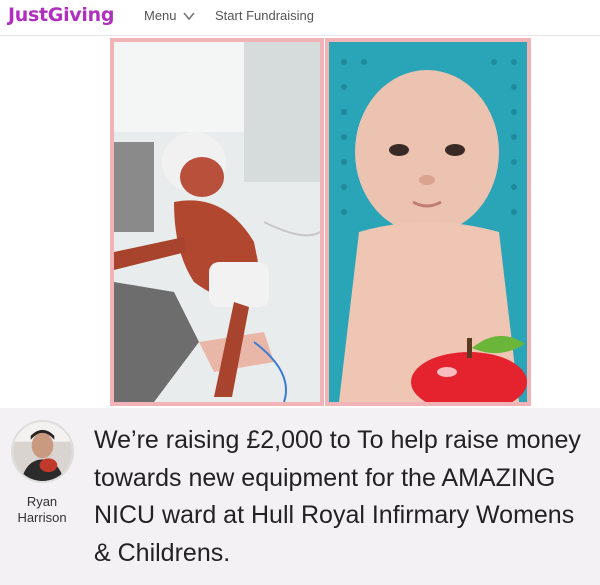  I want to click on menu-button: Menu, so click(169, 15).